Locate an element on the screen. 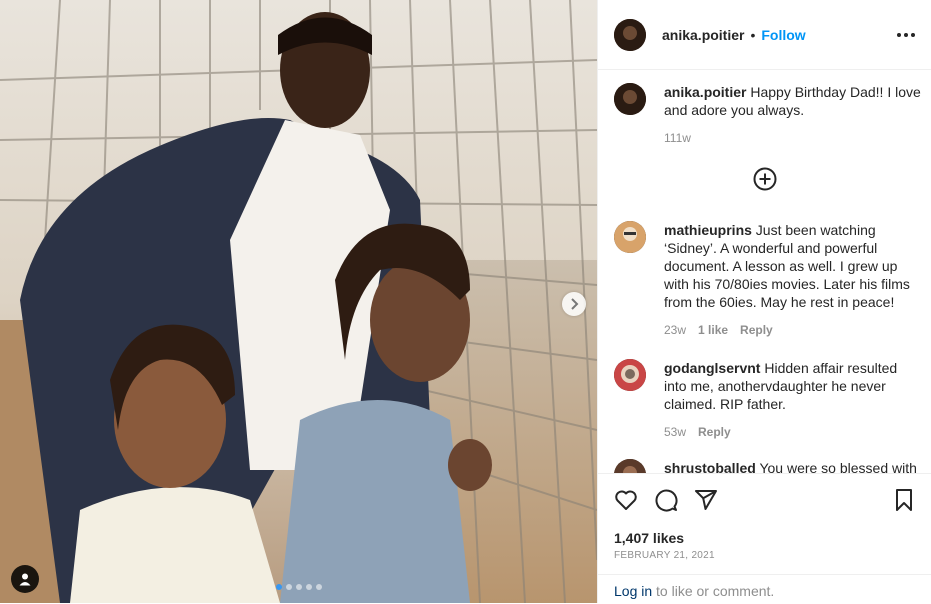 The width and height of the screenshot is (931, 604). post-date: FEBRUARY 21, 2021 is located at coordinates (664, 555).